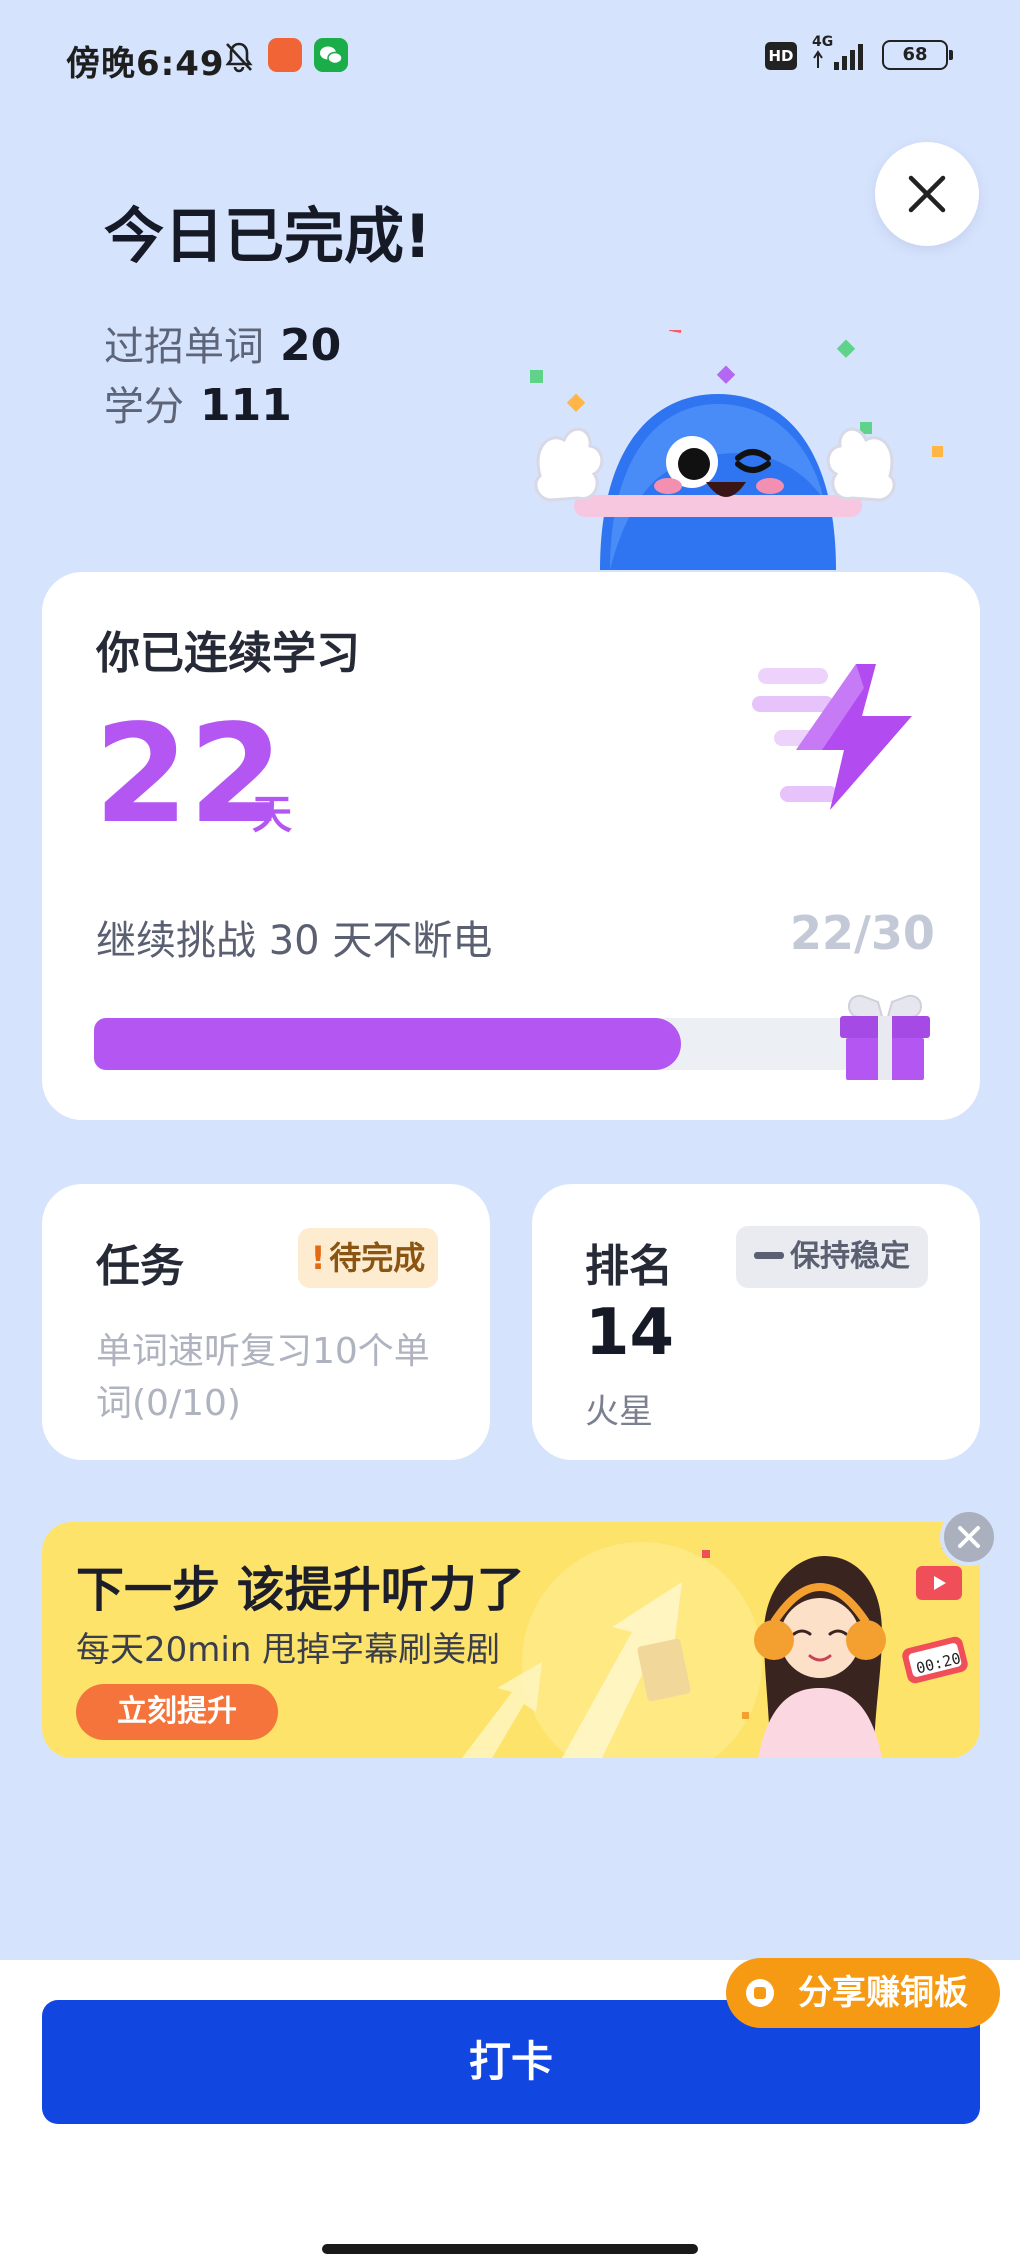 This screenshot has height=2267, width=1020. I want to click on gift-icon, so click(885, 1036).